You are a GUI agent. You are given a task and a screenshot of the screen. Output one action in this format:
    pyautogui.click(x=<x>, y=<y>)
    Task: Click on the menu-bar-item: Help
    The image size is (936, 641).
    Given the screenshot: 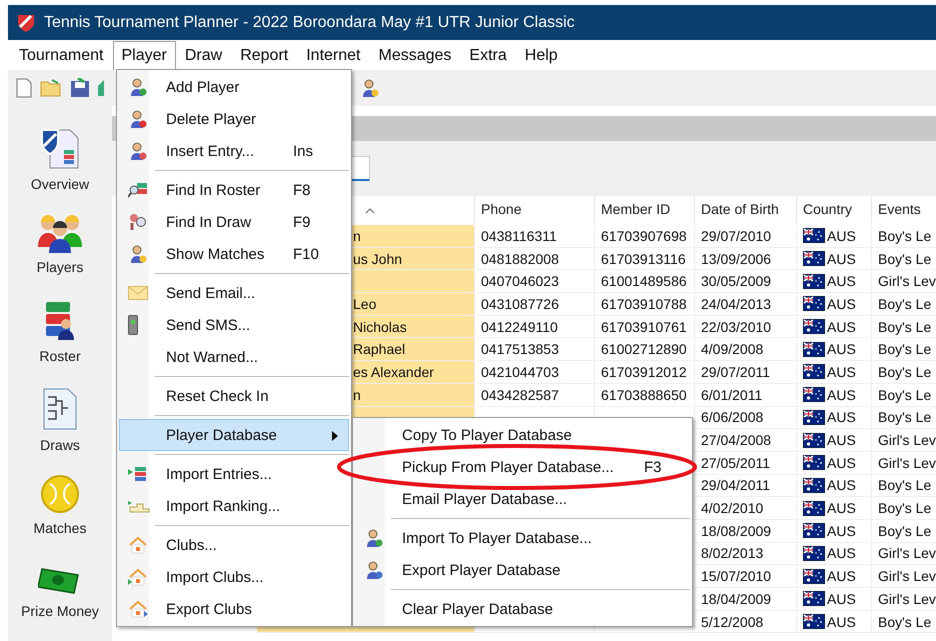 What is the action you would take?
    pyautogui.click(x=541, y=55)
    